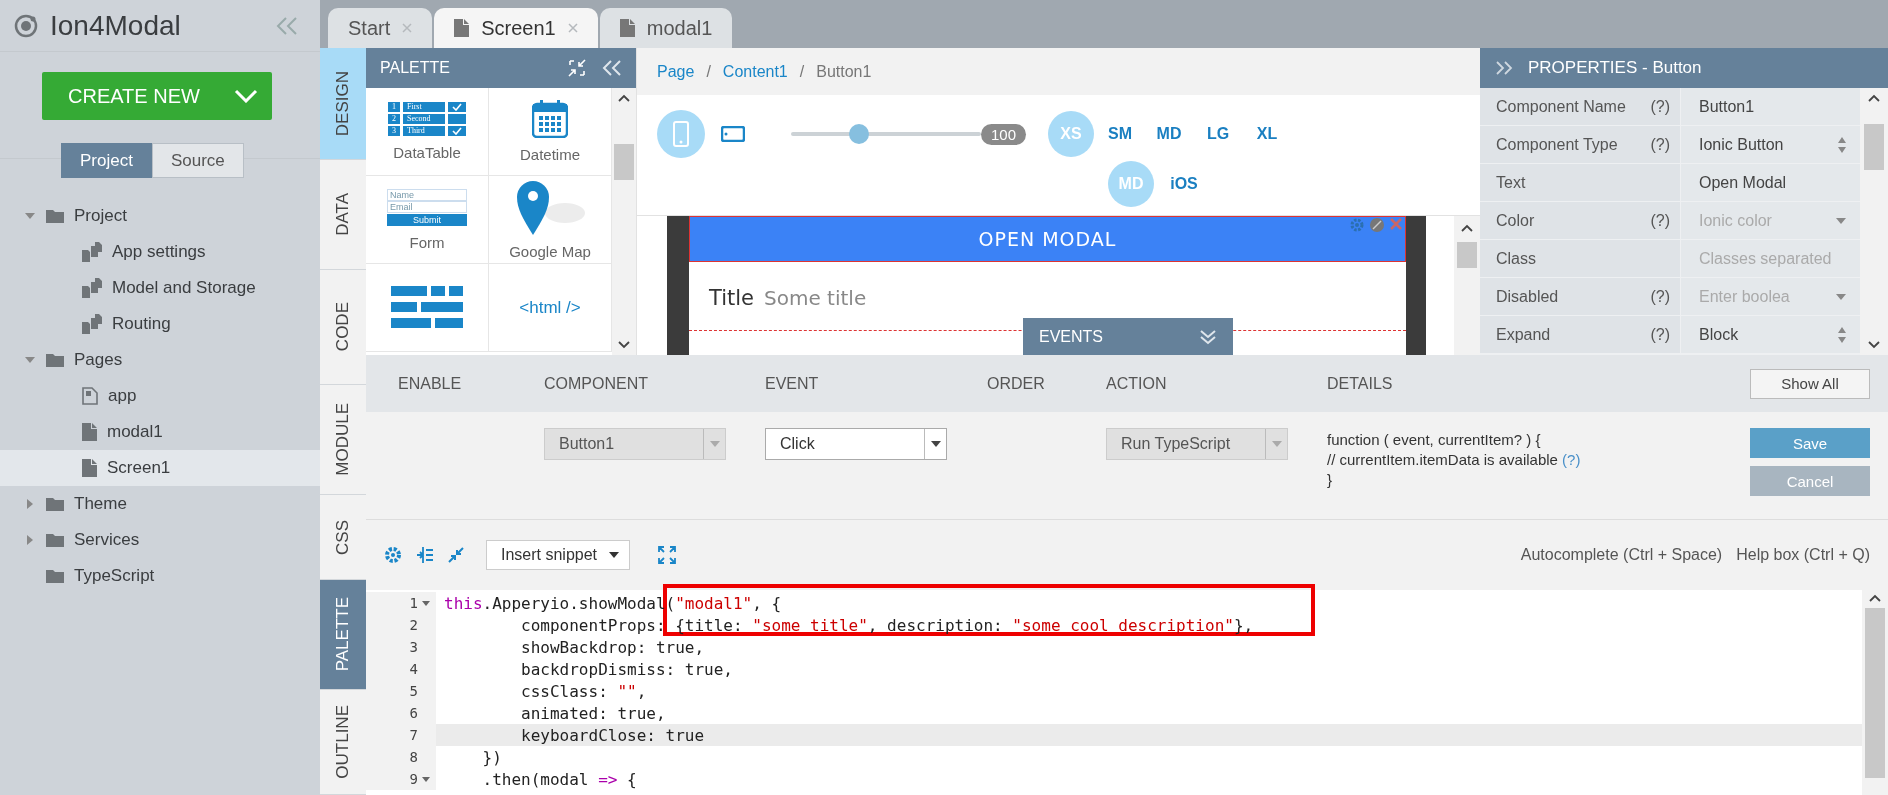 Image resolution: width=1888 pixels, height=795 pixels. I want to click on palette-item: Google Map, so click(550, 220).